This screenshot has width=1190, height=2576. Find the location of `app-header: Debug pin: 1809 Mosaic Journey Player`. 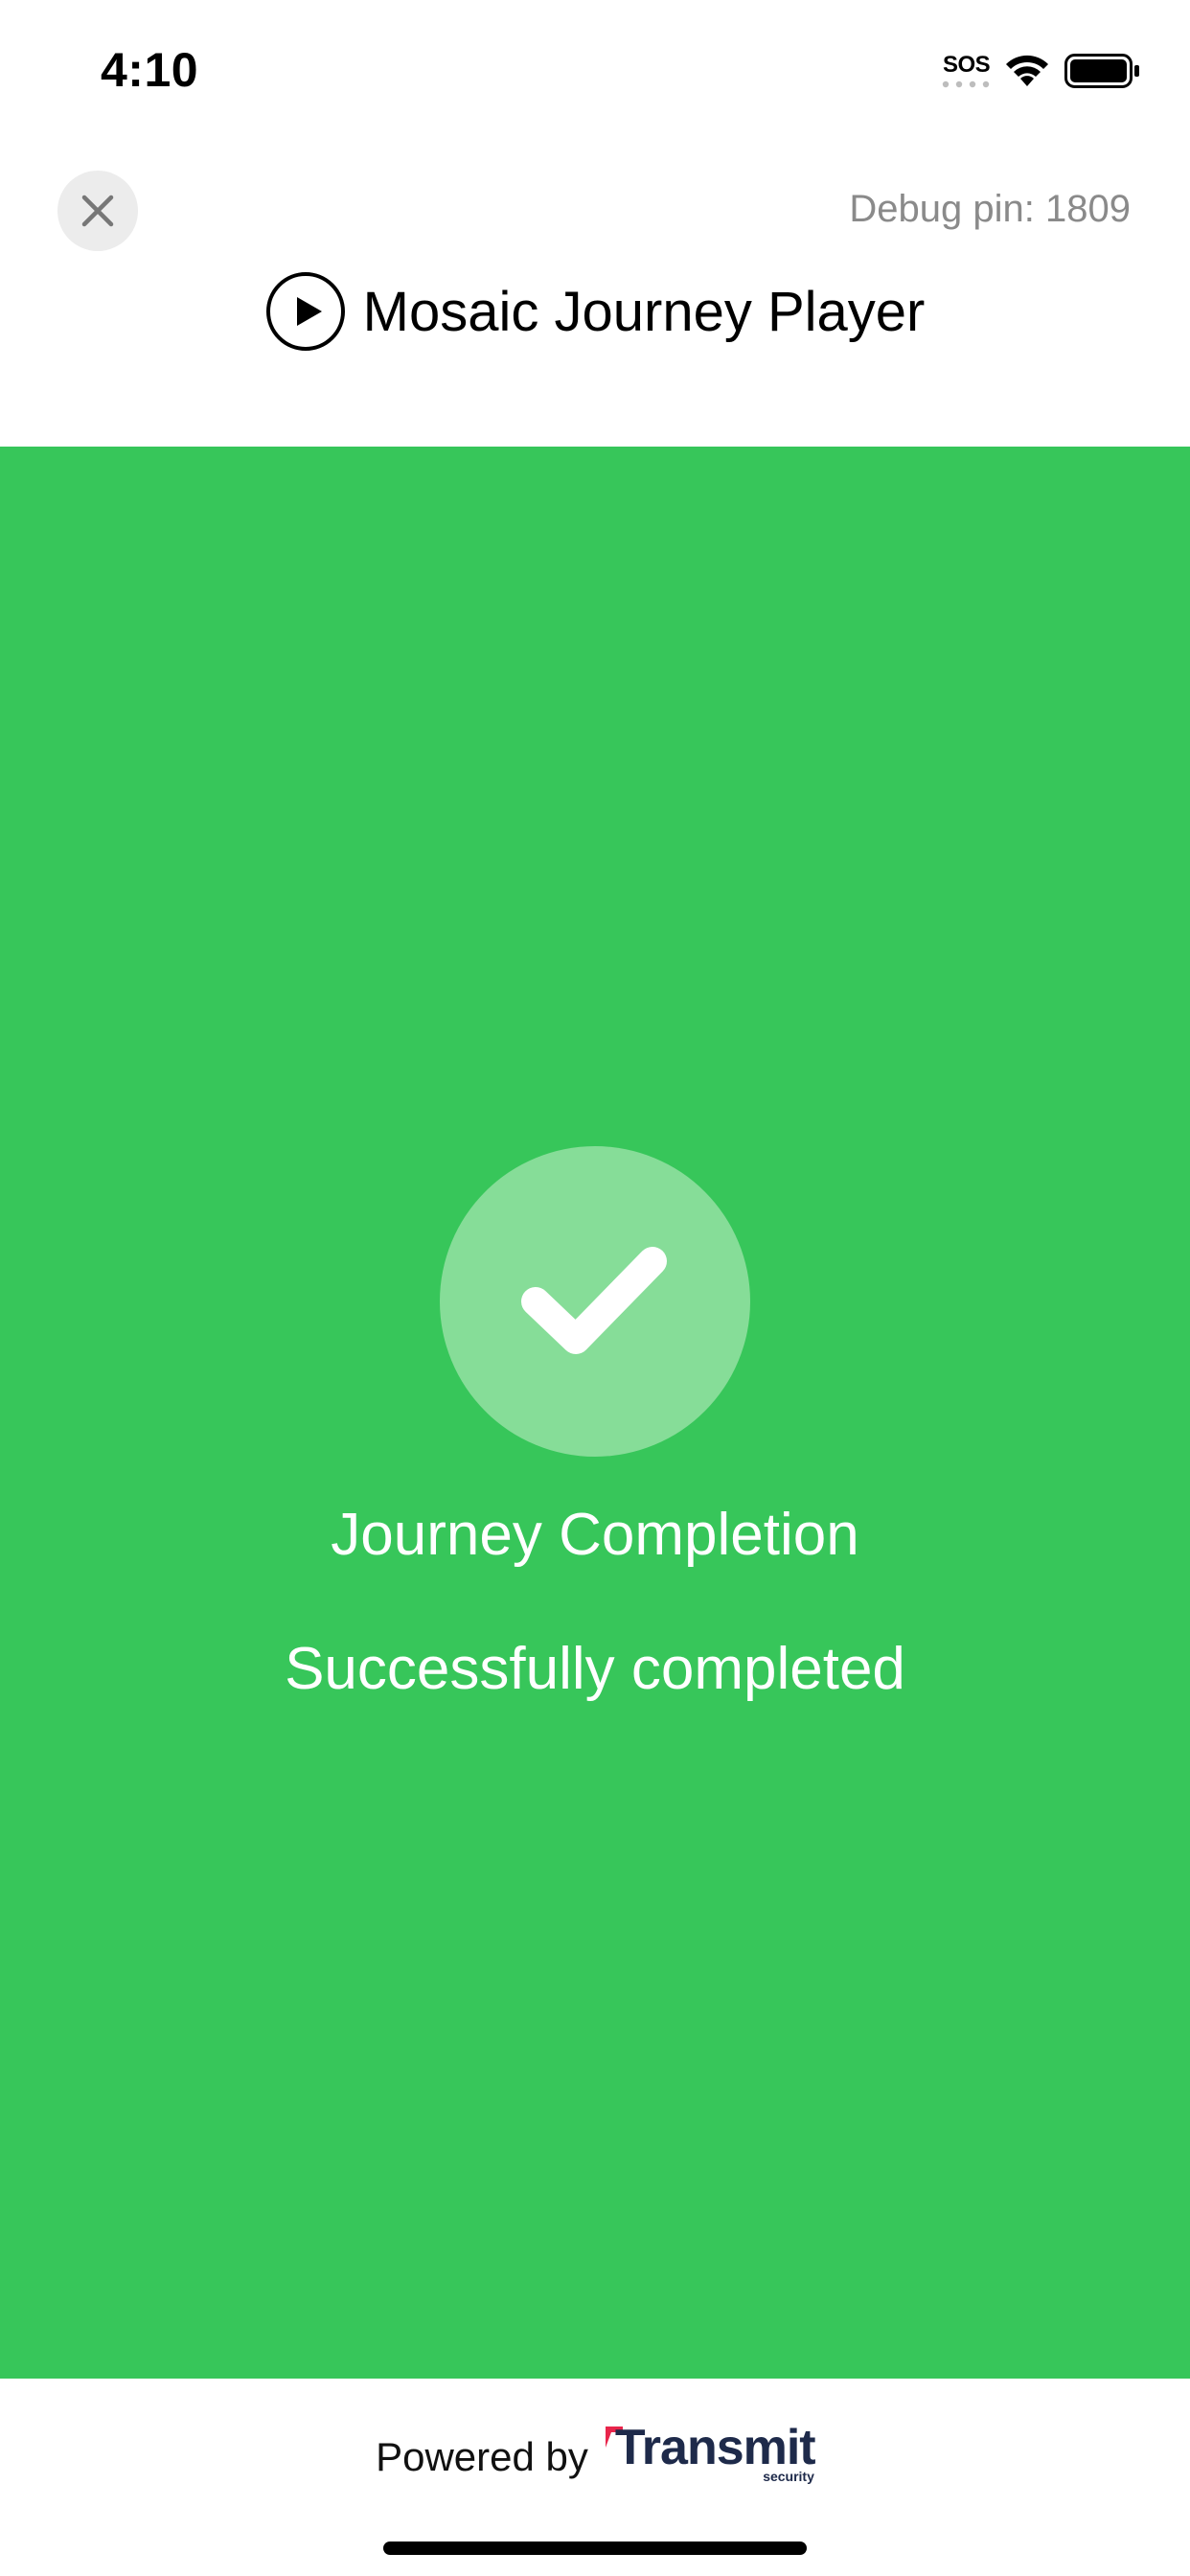

app-header: Debug pin: 1809 Mosaic Journey Player is located at coordinates (595, 290).